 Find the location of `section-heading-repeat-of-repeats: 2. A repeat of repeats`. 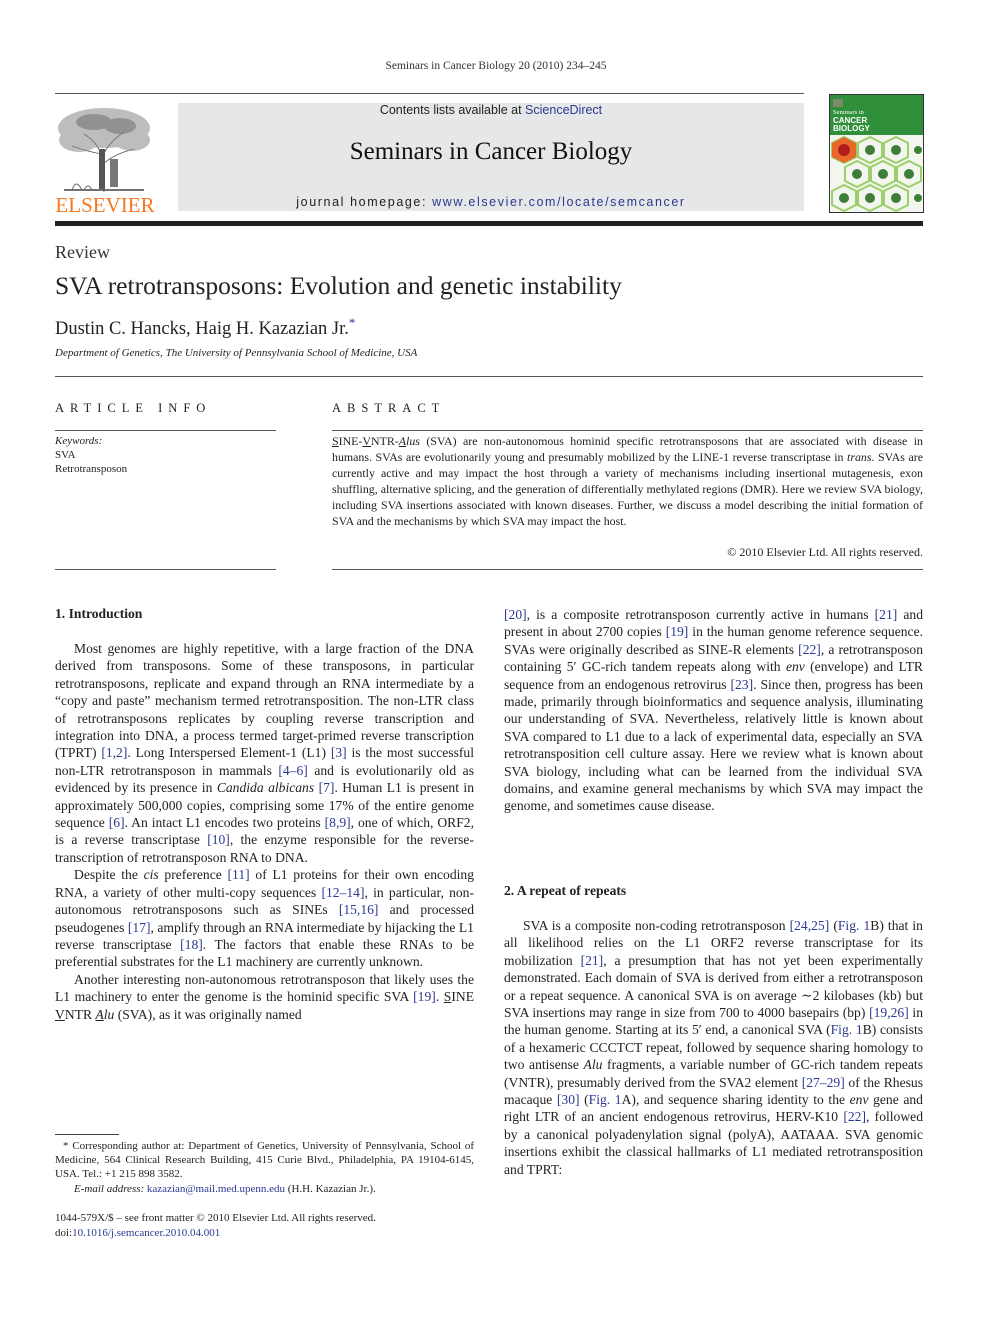

section-heading-repeat-of-repeats: 2. A repeat of repeats is located at coordinates (565, 890).